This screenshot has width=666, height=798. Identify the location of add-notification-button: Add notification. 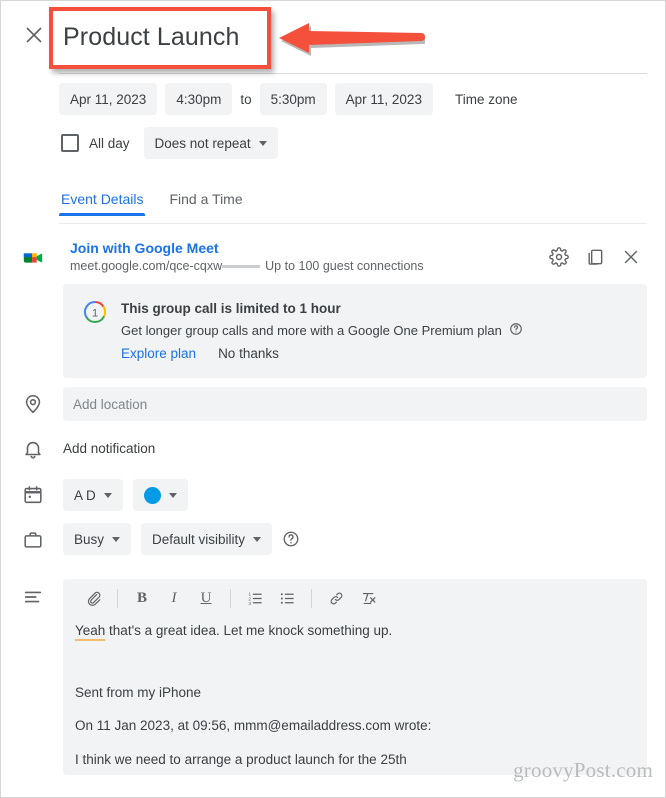
(109, 448).